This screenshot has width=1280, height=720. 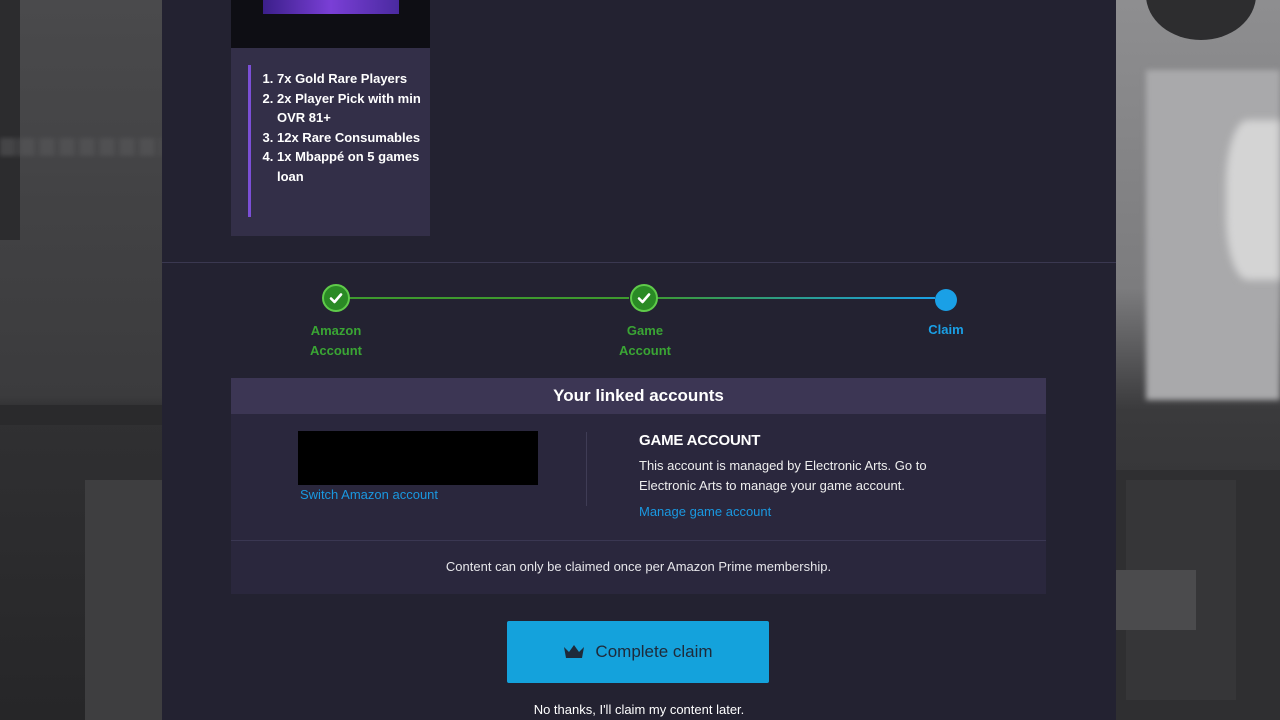 I want to click on reward-item: 7x Gold Rare Players, so click(x=357, y=79).